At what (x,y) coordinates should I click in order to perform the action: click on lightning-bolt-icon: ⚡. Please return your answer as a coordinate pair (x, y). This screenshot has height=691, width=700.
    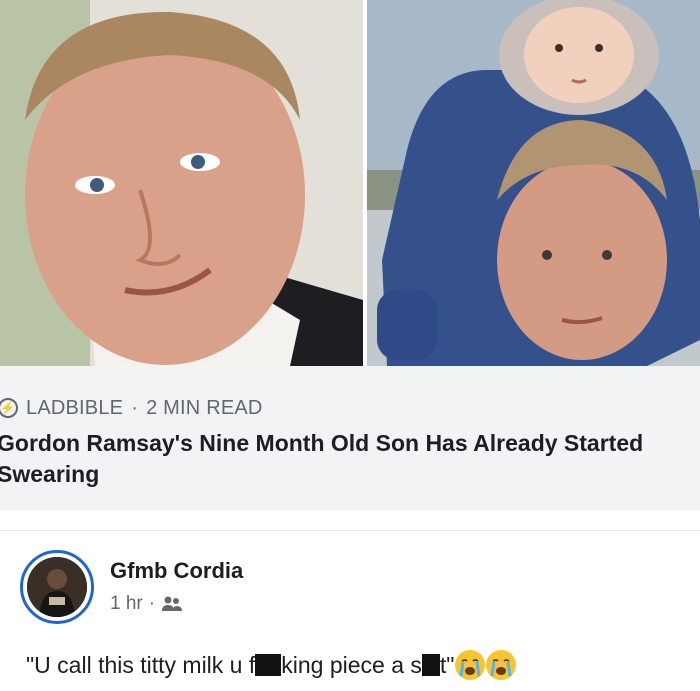
    Looking at the image, I should click on (9, 408).